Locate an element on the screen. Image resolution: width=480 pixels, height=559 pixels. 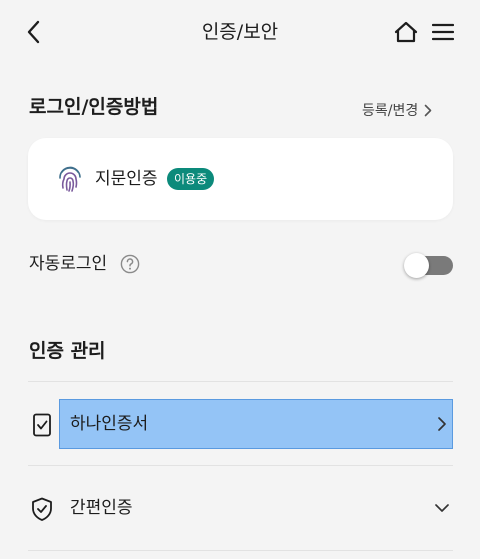
home-icon is located at coordinates (406, 32).